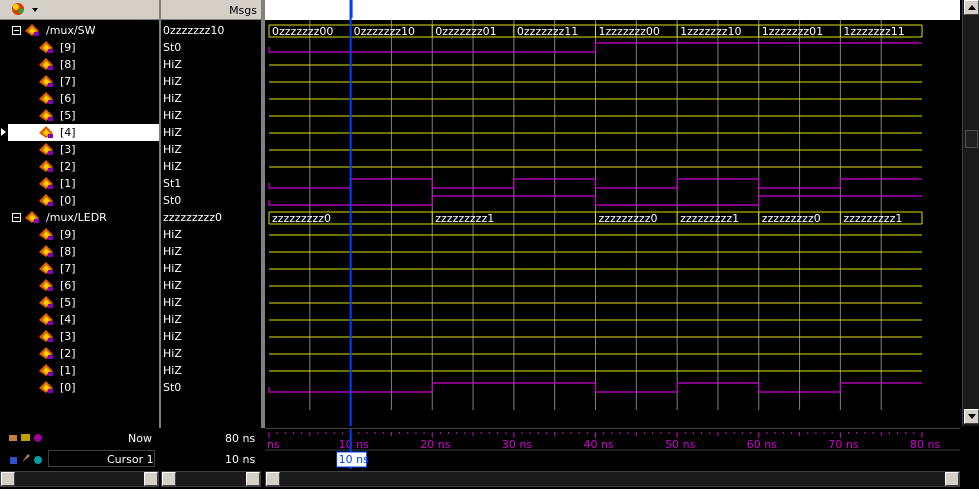 Image resolution: width=979 pixels, height=489 pixels. I want to click on signal-group-row: /mux/LEDR, so click(79, 217).